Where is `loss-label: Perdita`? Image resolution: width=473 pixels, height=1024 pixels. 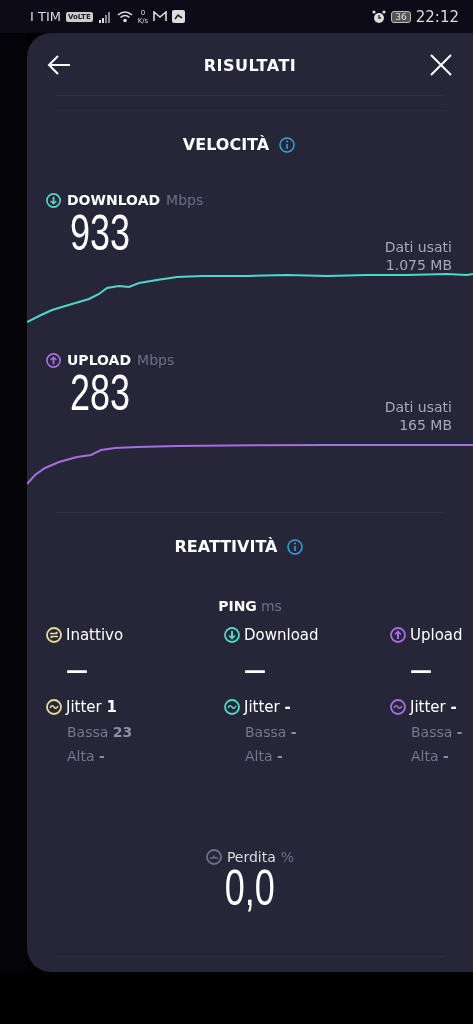 loss-label: Perdita is located at coordinates (251, 857).